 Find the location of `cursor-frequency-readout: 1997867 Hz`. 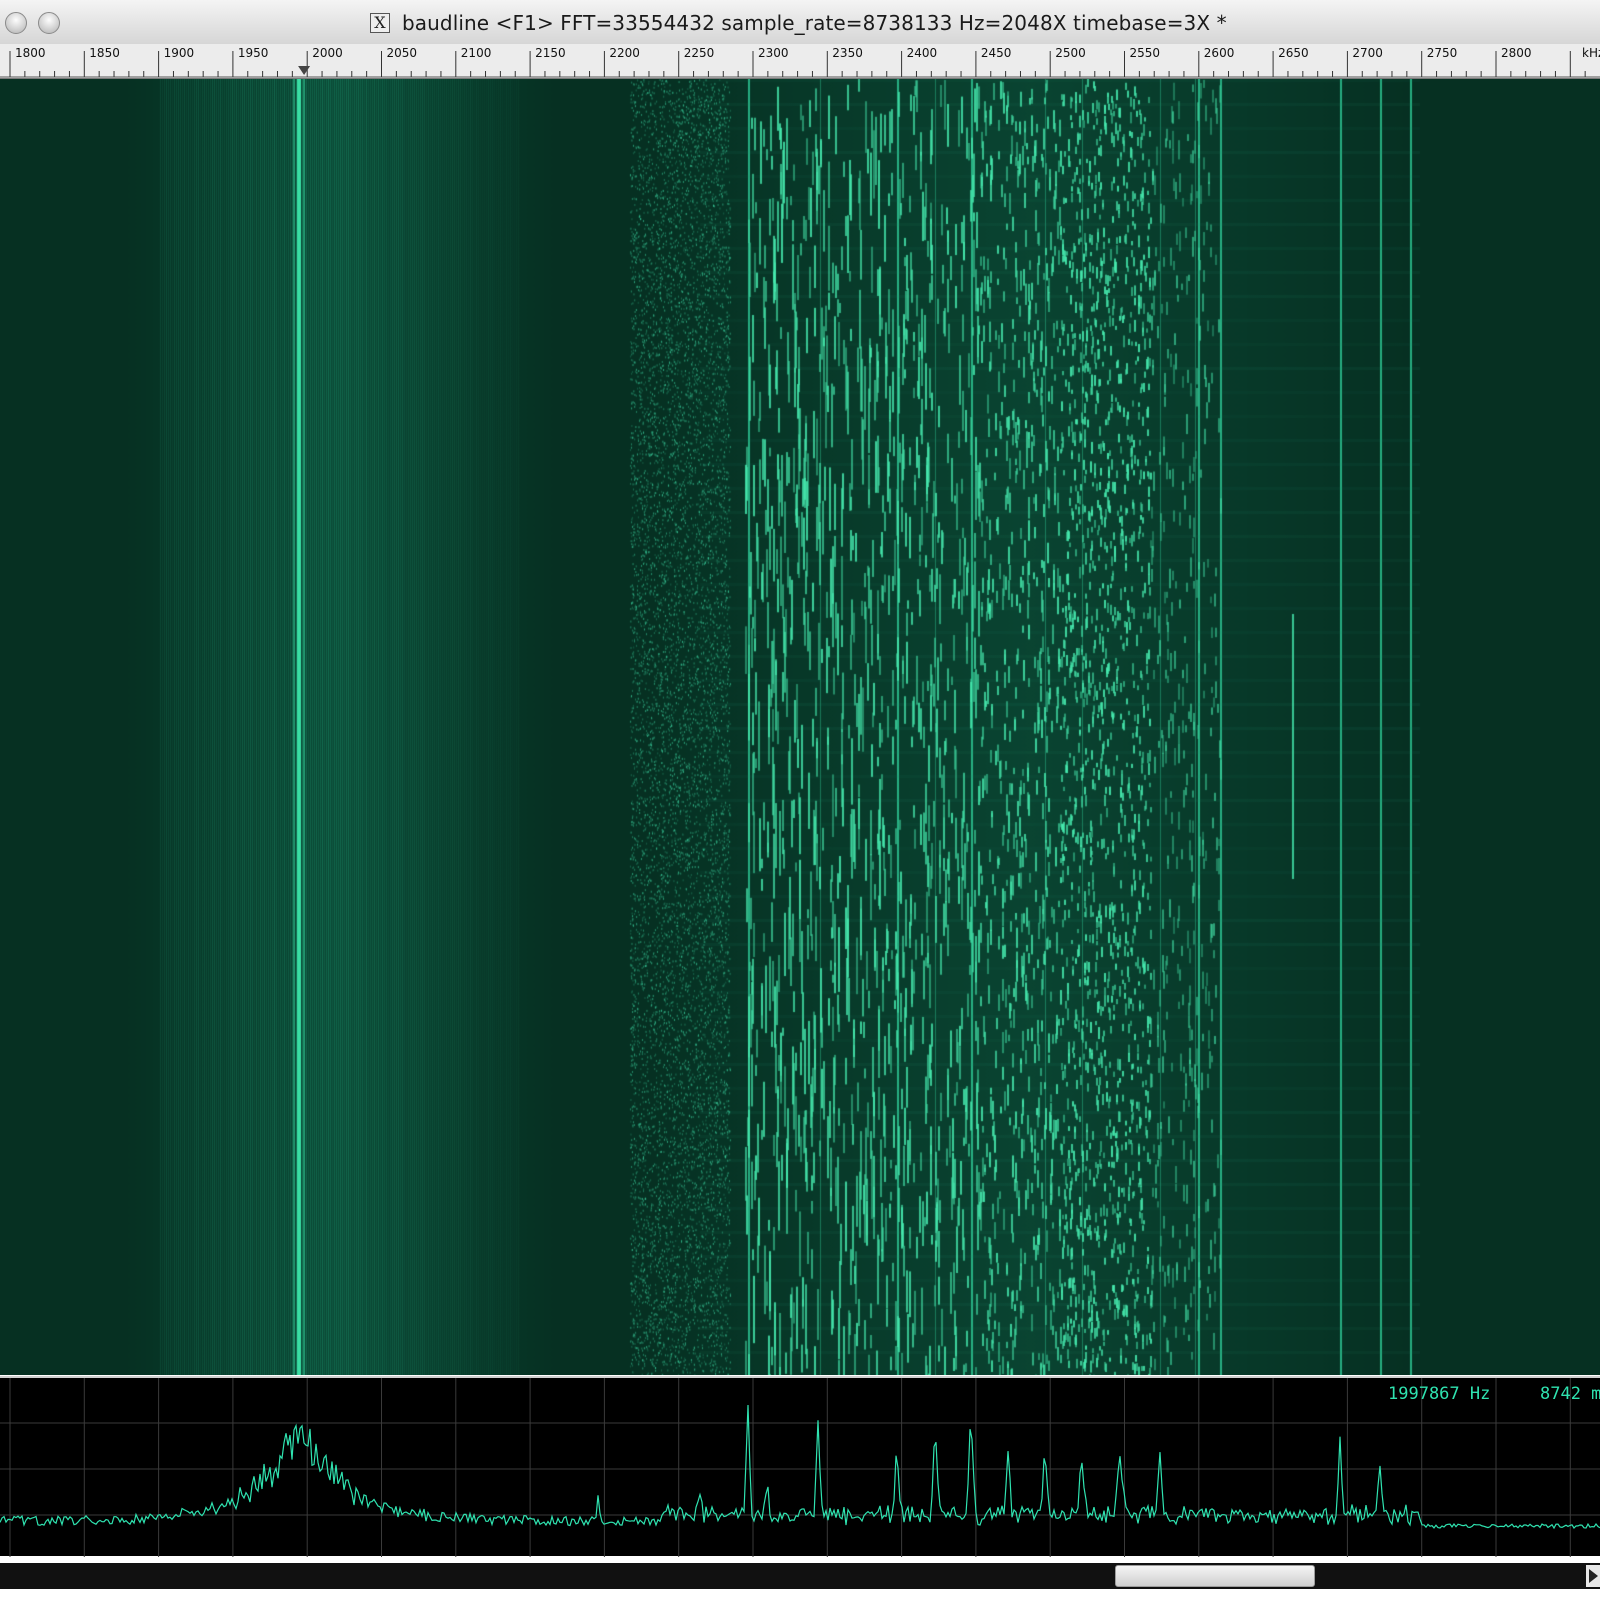

cursor-frequency-readout: 1997867 Hz is located at coordinates (1439, 1394).